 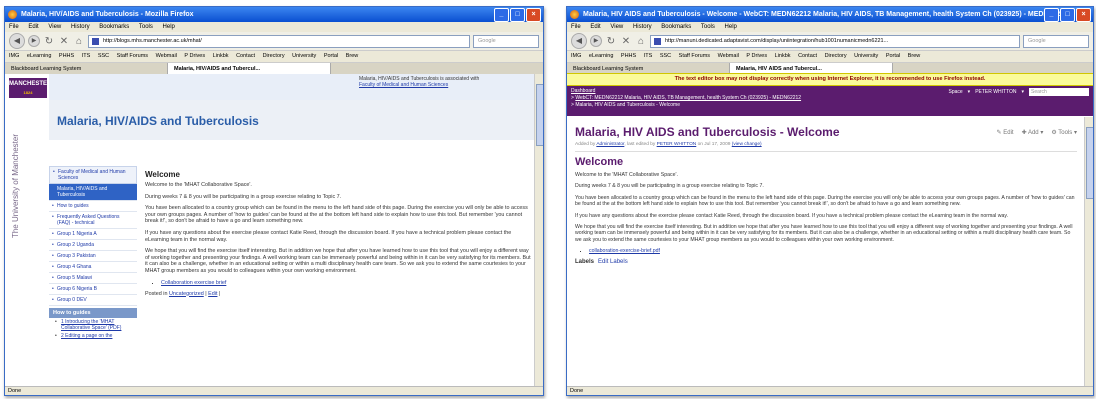 I want to click on breadcrumb-dashboard: Dashboard, so click(x=583, y=91).